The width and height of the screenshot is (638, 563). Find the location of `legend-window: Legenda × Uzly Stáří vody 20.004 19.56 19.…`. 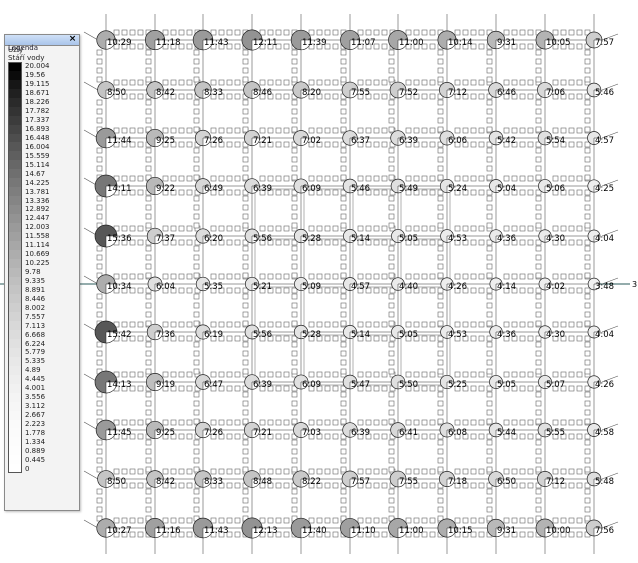

legend-window: Legenda × Uzly Stáří vody 20.004 19.56 19.… is located at coordinates (42, 272).